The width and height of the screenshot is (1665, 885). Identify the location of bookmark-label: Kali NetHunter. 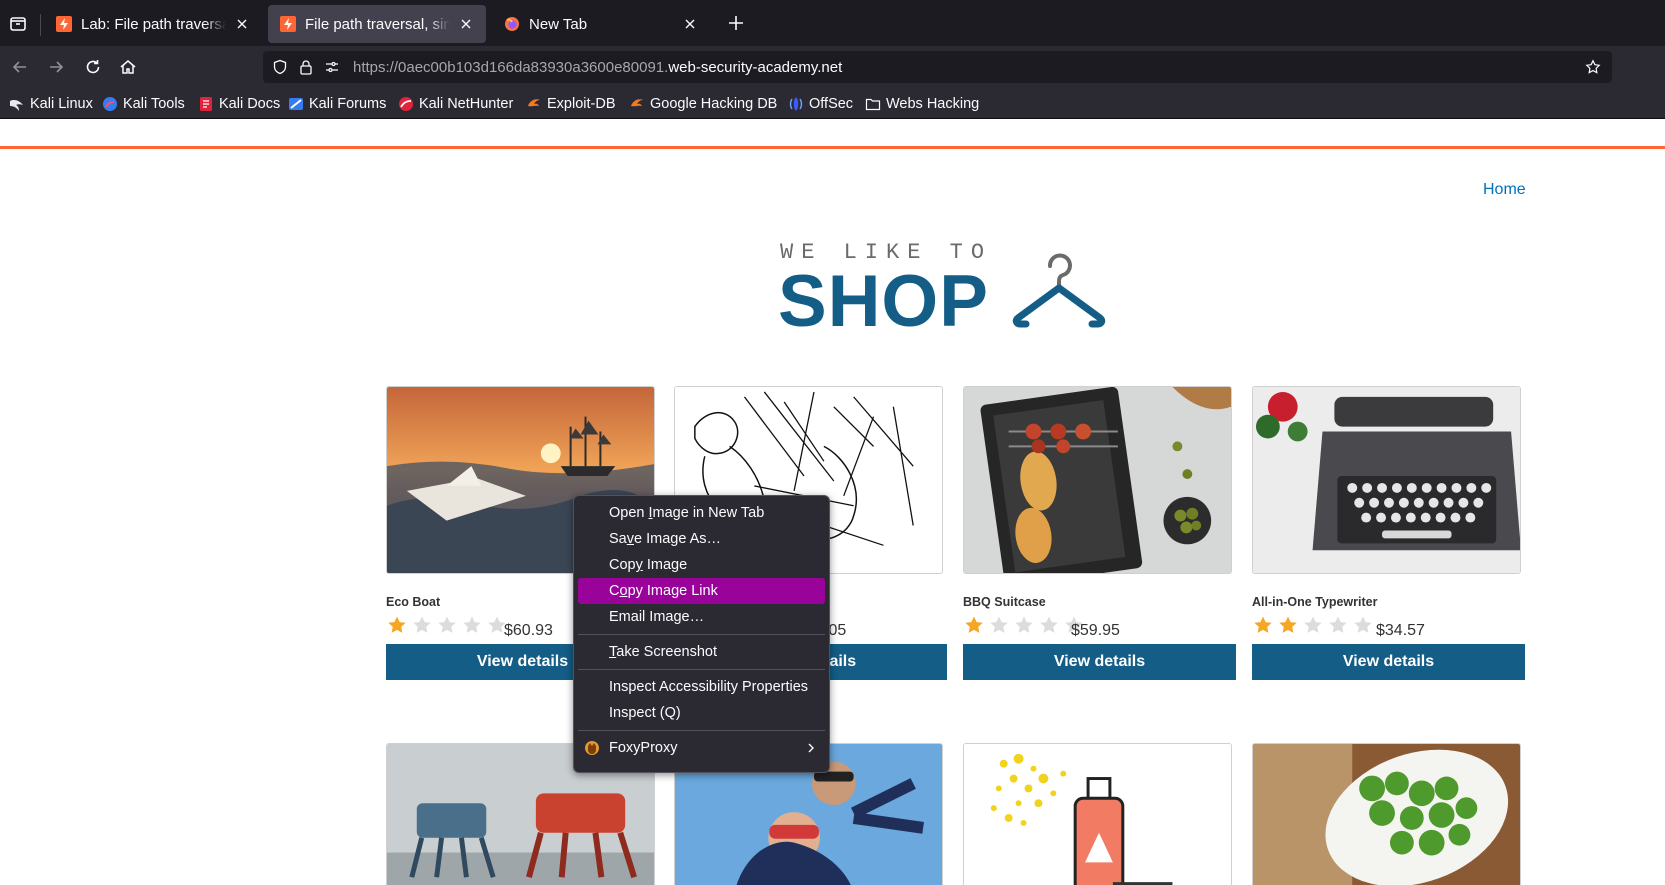
(466, 104).